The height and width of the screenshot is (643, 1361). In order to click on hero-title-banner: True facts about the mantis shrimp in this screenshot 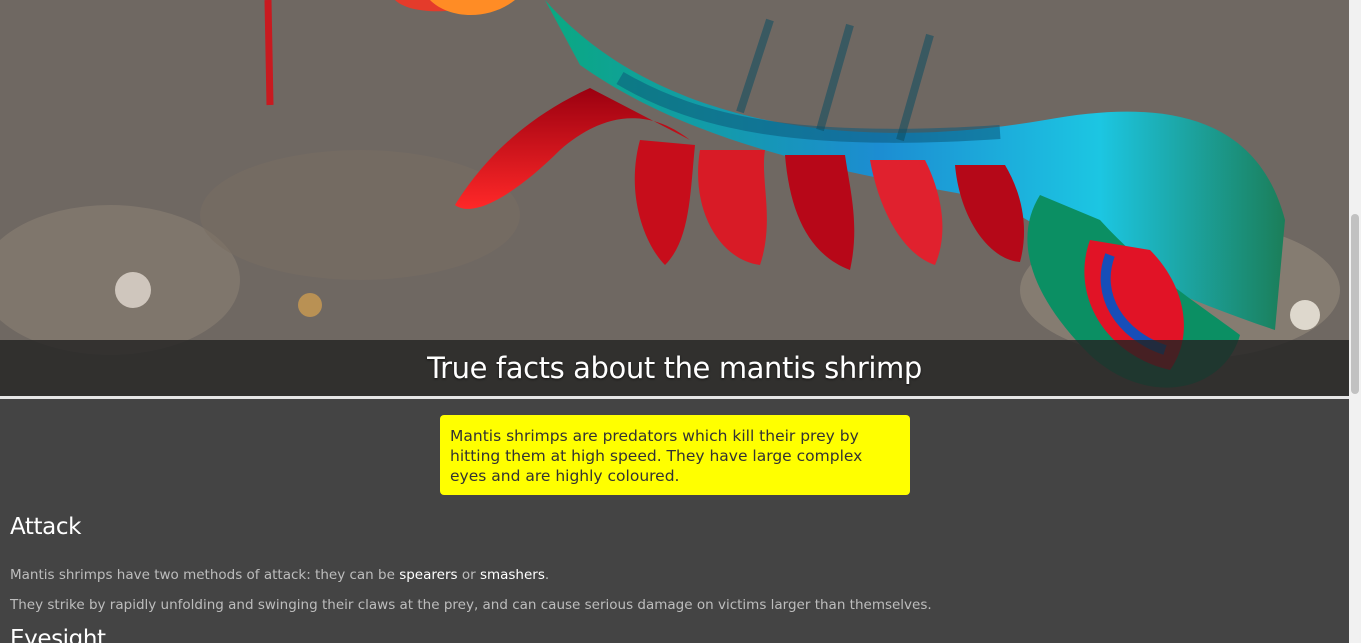, I will do `click(674, 368)`.